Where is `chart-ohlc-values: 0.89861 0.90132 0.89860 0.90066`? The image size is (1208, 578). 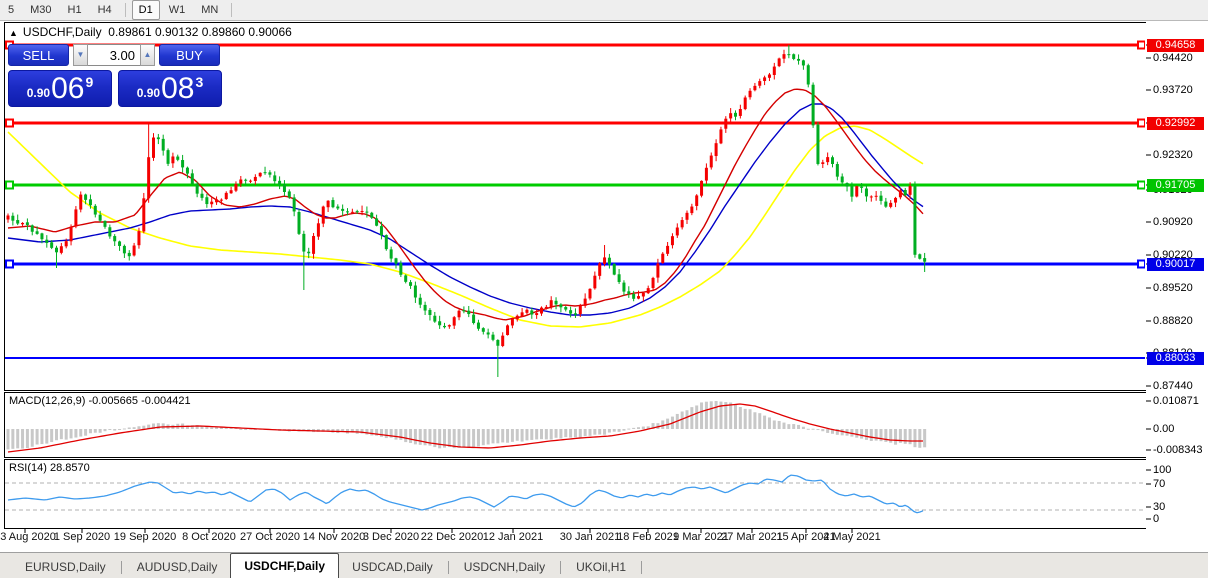
chart-ohlc-values: 0.89861 0.90132 0.89860 0.90066 is located at coordinates (200, 32).